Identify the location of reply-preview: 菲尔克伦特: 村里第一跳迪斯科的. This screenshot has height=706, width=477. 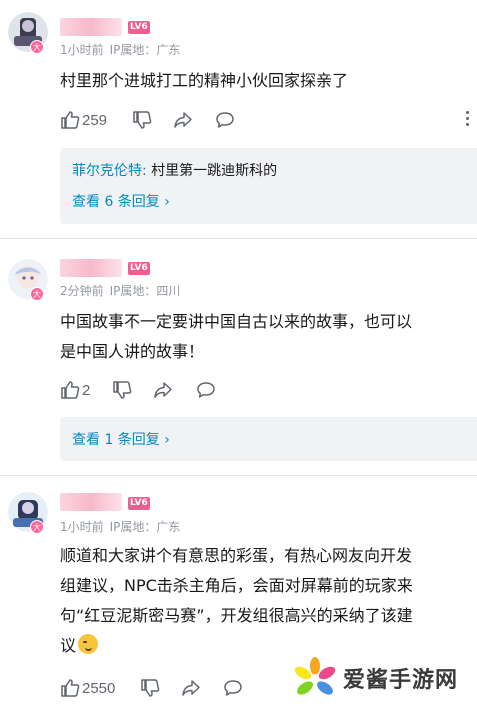
(174, 170).